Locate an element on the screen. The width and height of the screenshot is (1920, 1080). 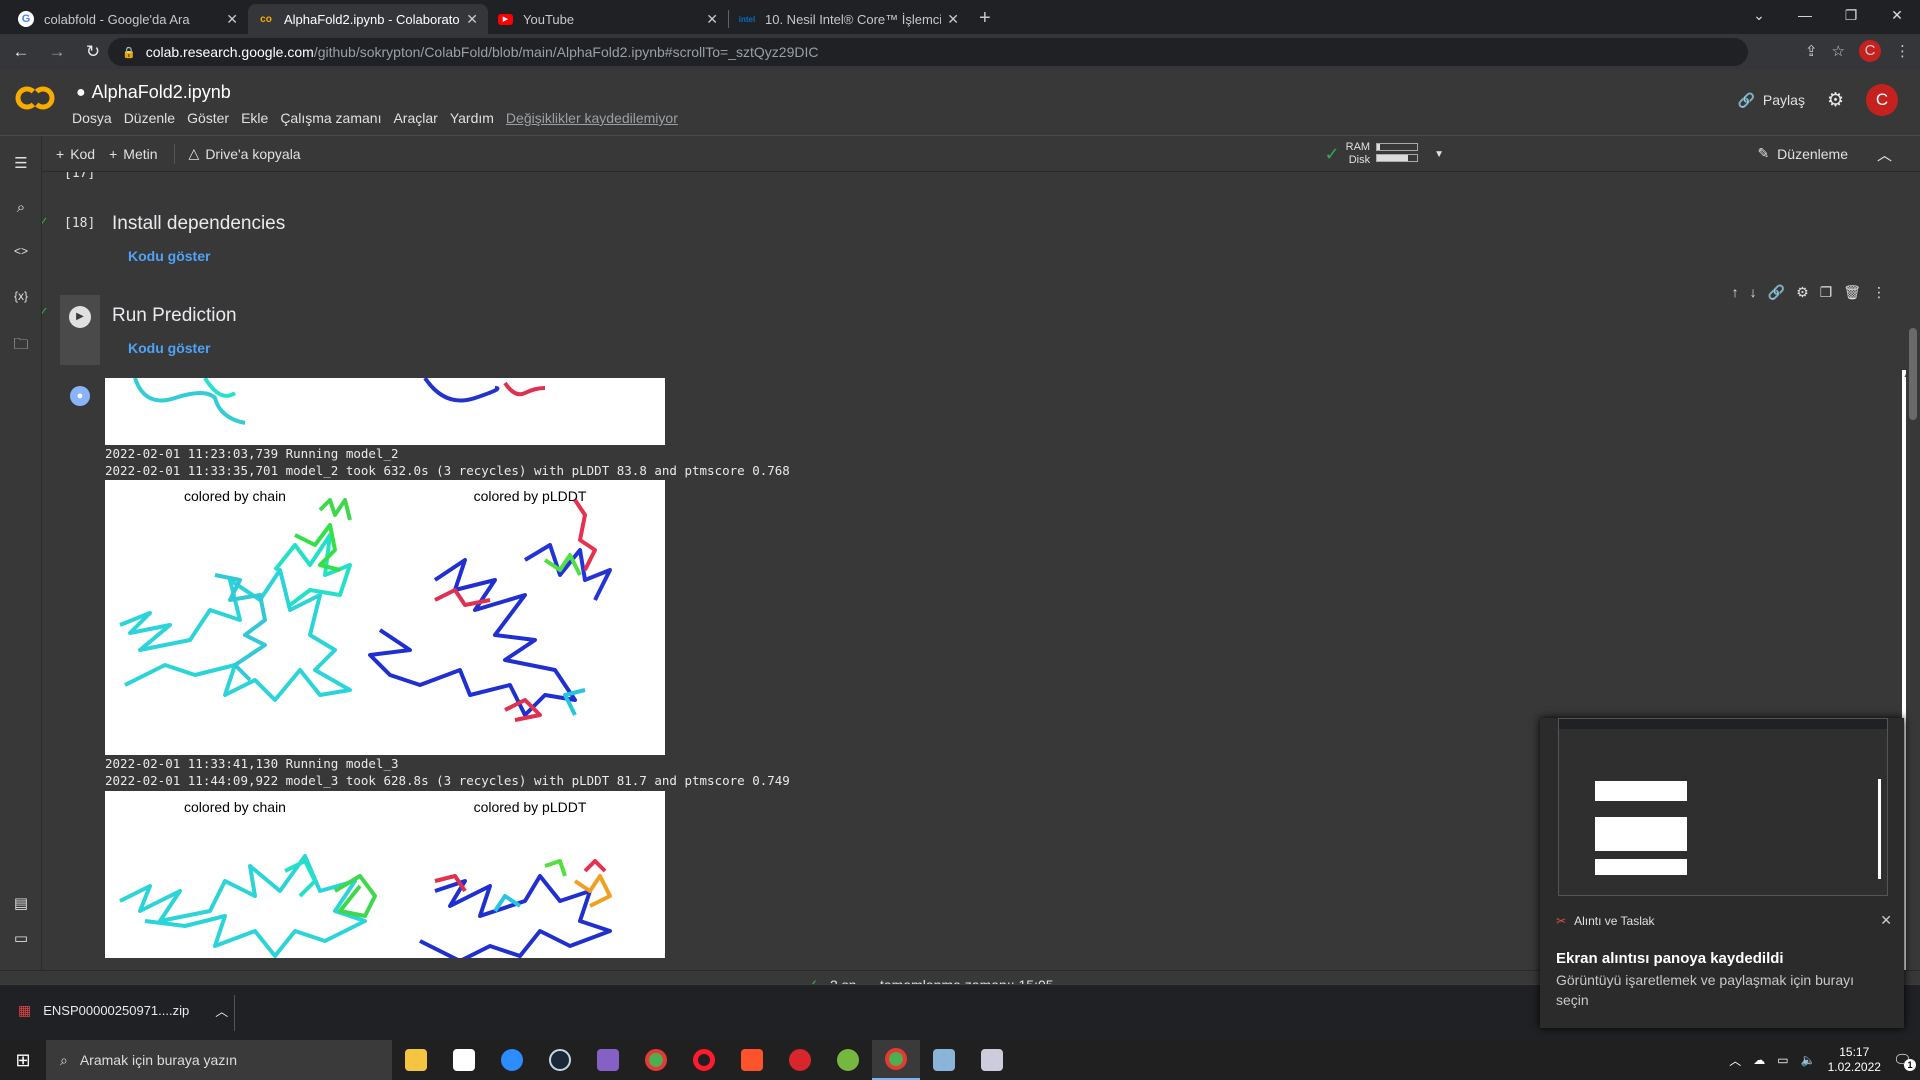
menu-edit: Düzenle is located at coordinates (149, 118).